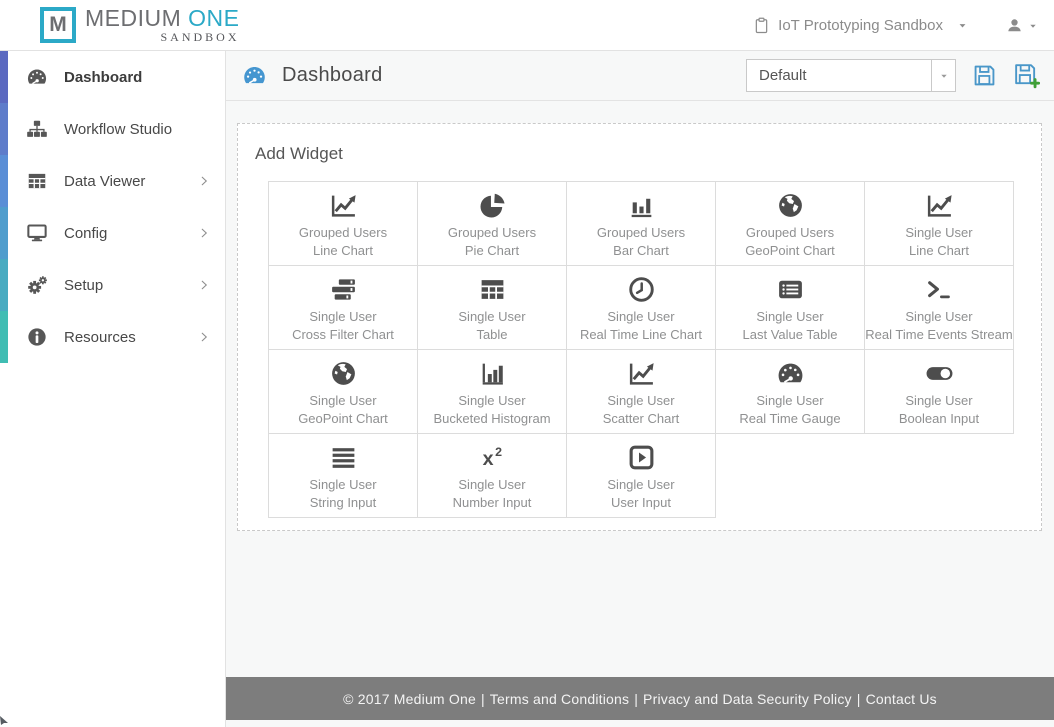  Describe the element at coordinates (790, 223) in the screenshot. I see `widget-grouped-users-geopoint-chart: Grouped Users GeoPoint Chart` at that location.